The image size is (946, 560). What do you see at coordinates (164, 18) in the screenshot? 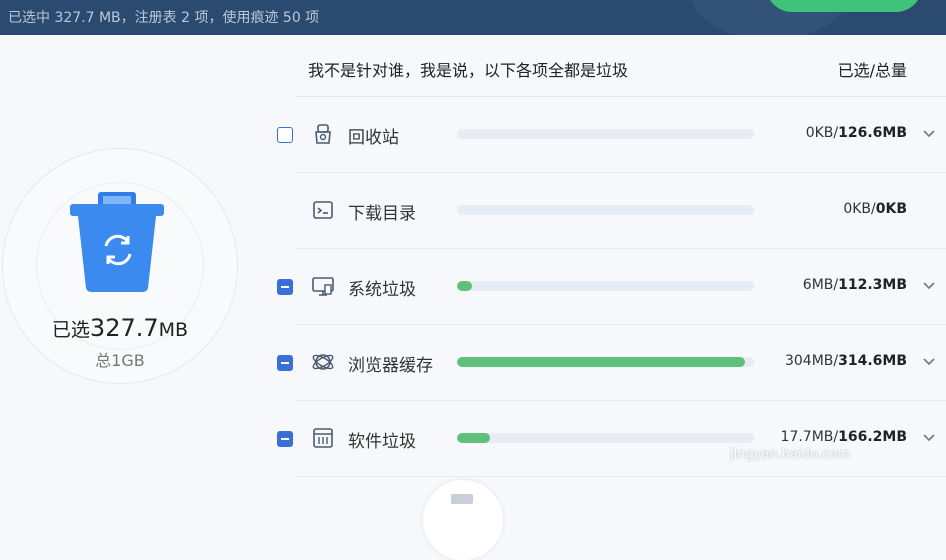
I see `selection-summary: 已选中 327.7 MB，注册表 2 项，使用痕迹 50 项` at bounding box center [164, 18].